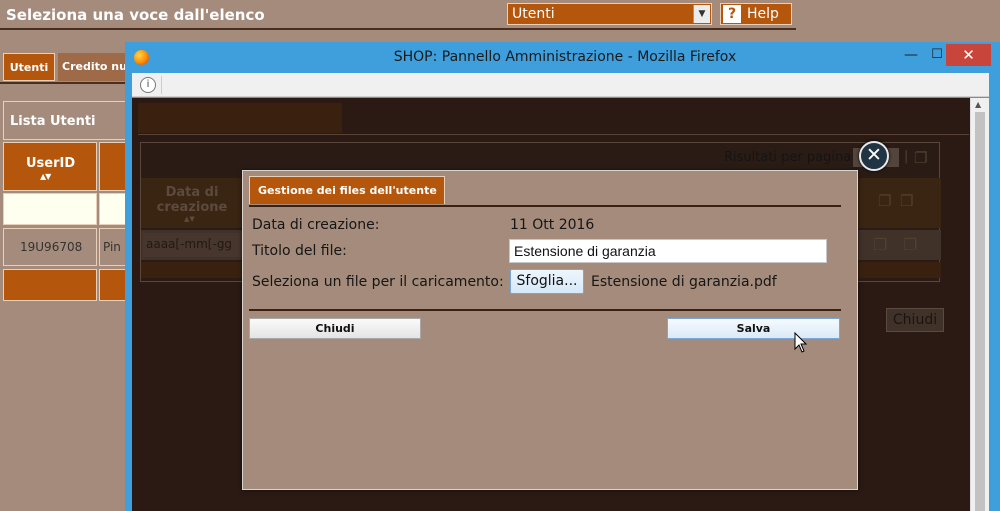 The height and width of the screenshot is (511, 1000). I want to click on date-filter-input: aaaa[-mm[-gg, so click(193, 245).